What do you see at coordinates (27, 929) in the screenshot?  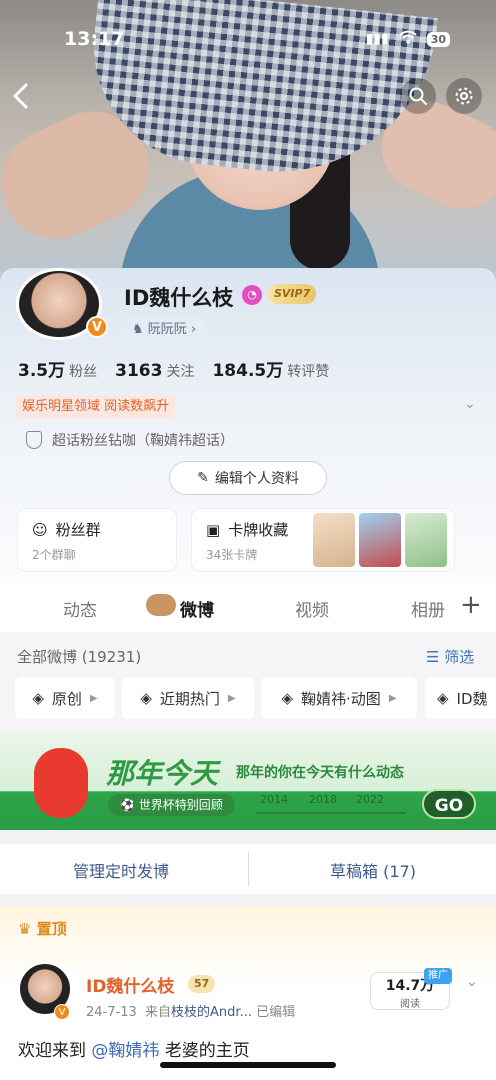 I see `crown-icon: ♛` at bounding box center [27, 929].